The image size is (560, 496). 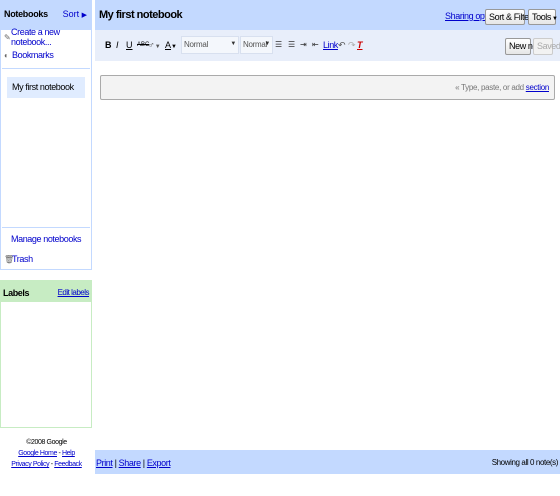 What do you see at coordinates (303, 44) in the screenshot?
I see `indent-icon: ⇥` at bounding box center [303, 44].